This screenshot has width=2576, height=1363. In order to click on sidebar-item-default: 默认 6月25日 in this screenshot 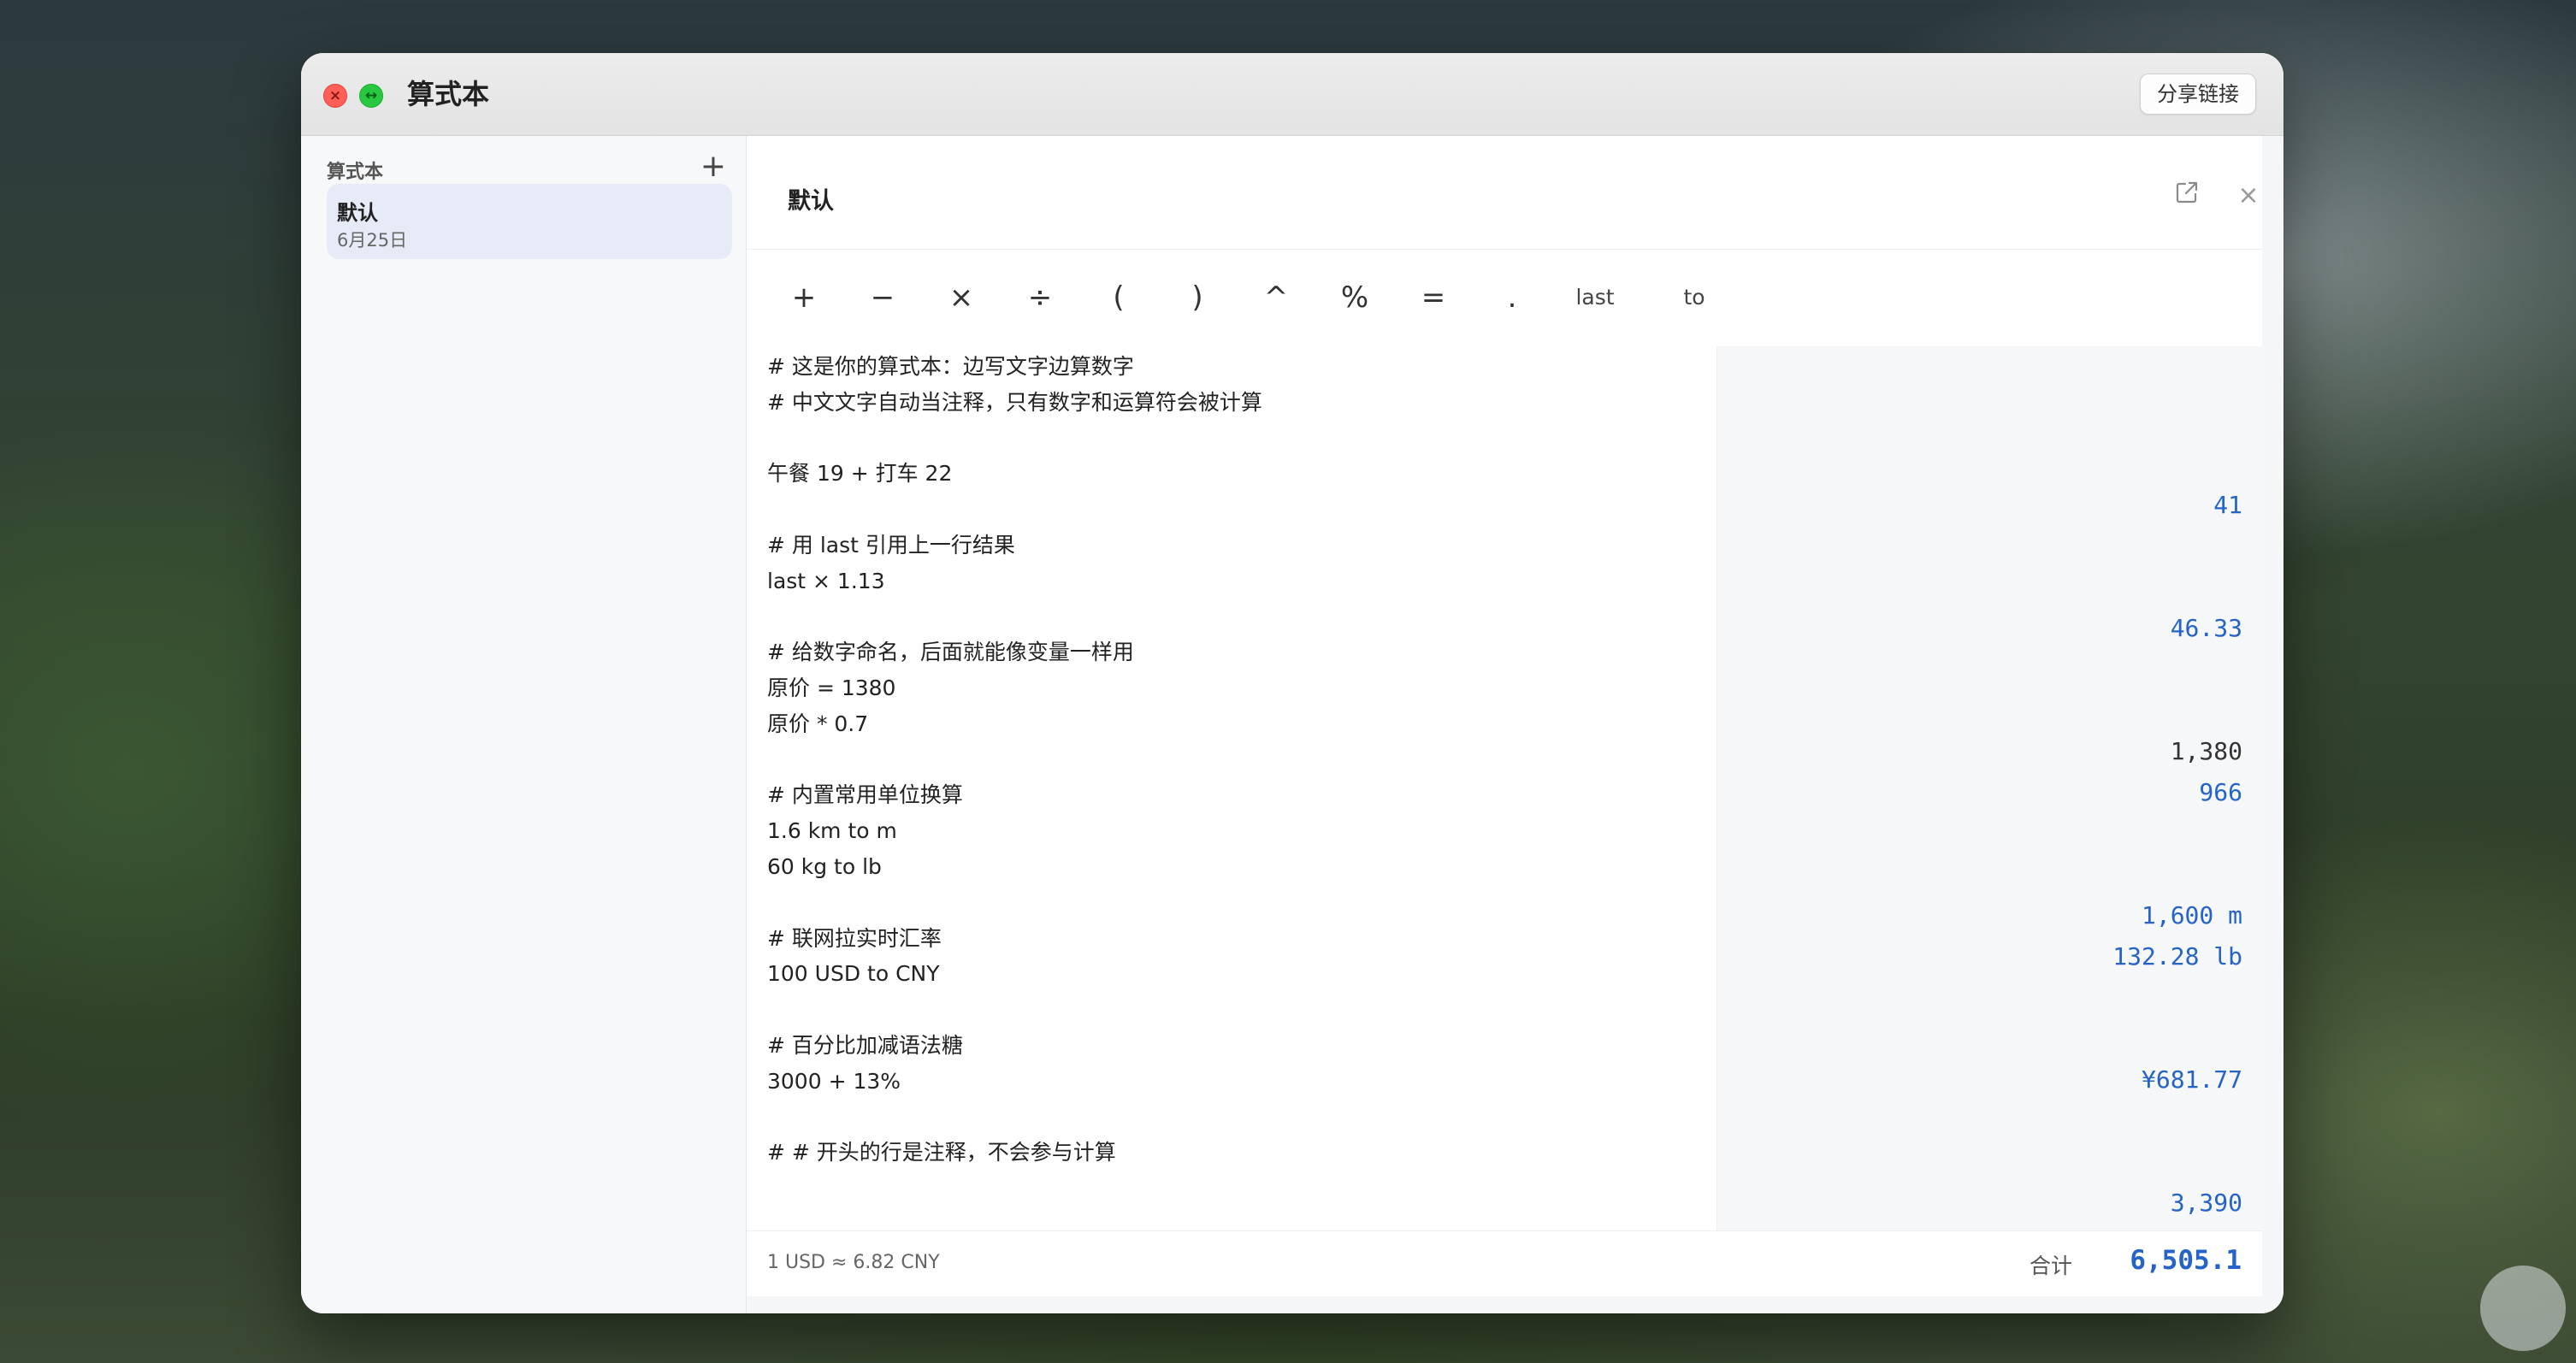, I will do `click(529, 222)`.